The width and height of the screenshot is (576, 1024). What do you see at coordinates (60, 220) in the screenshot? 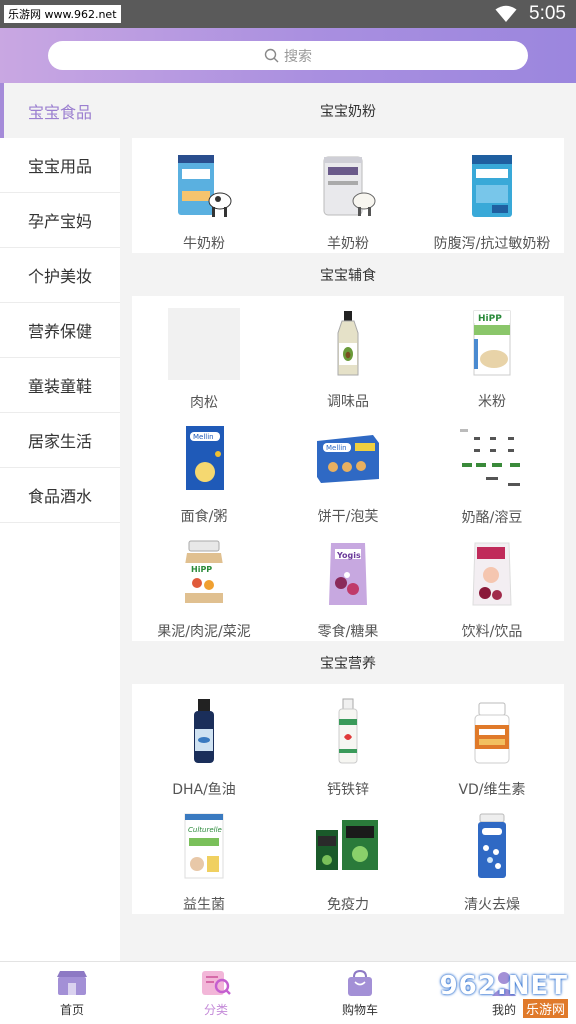
I see `sidebar-item-maternity: 孕产宝妈` at bounding box center [60, 220].